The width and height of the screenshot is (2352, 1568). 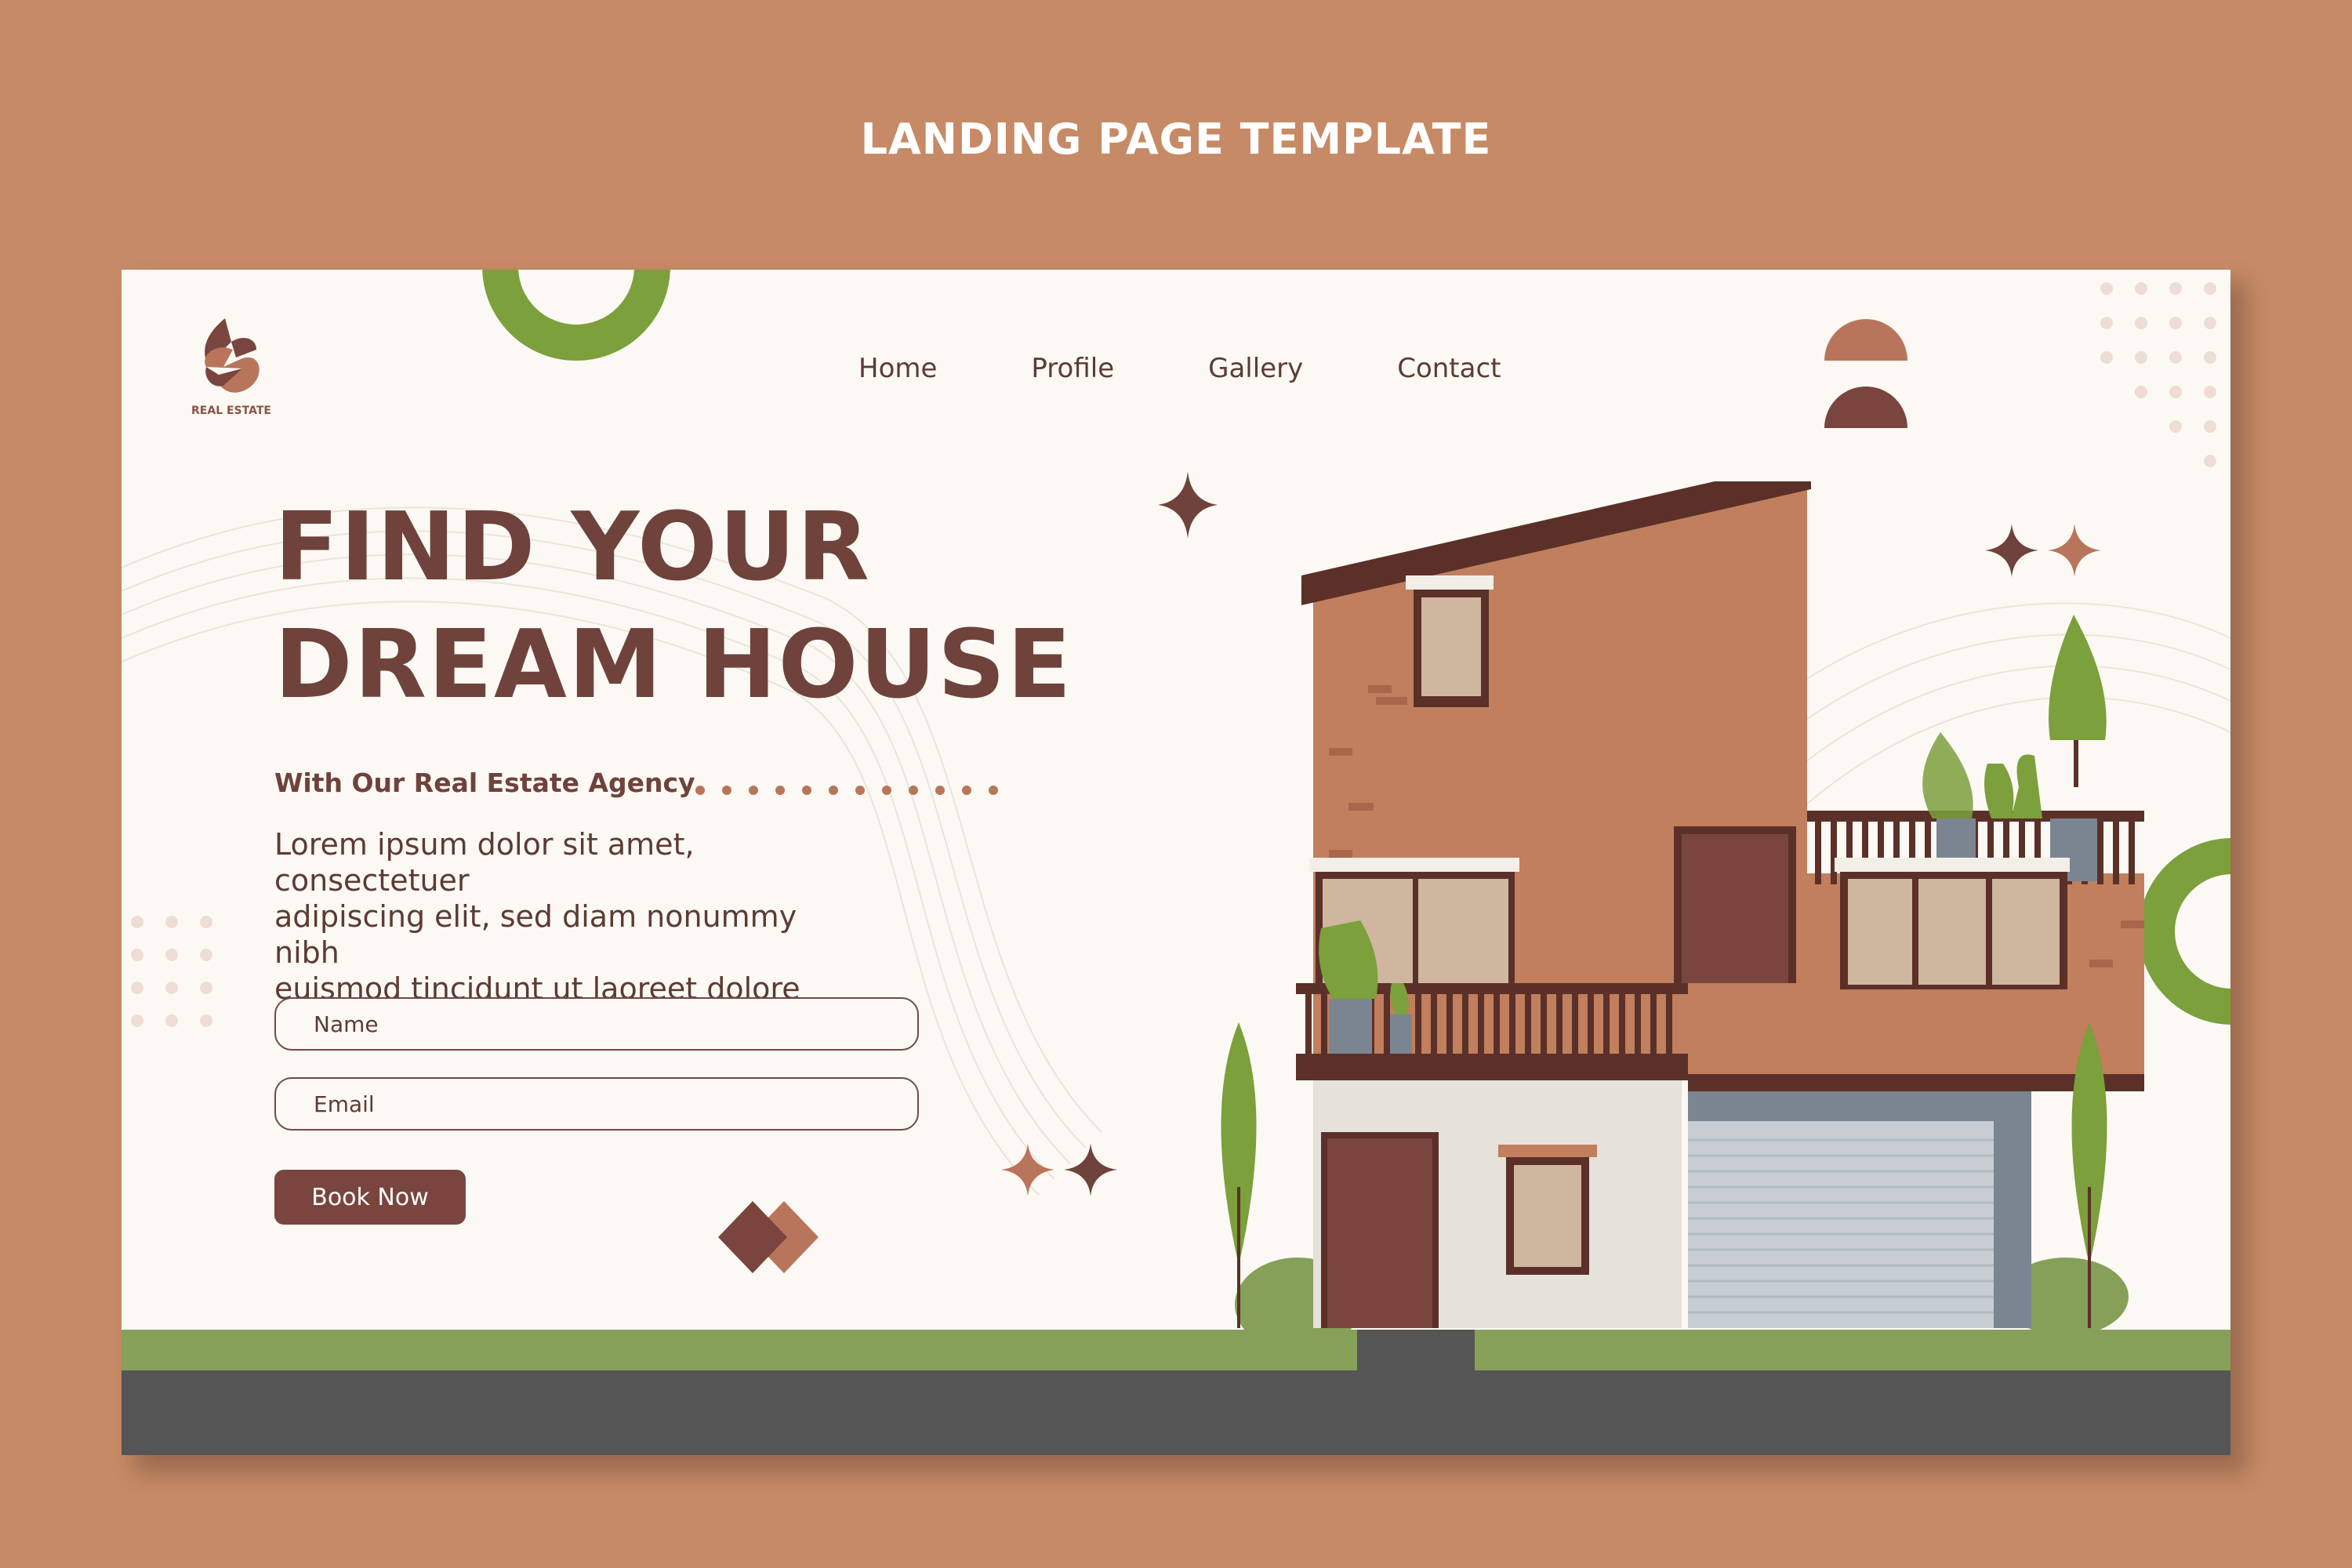 I want to click on half-circles-decoration, so click(x=1866, y=373).